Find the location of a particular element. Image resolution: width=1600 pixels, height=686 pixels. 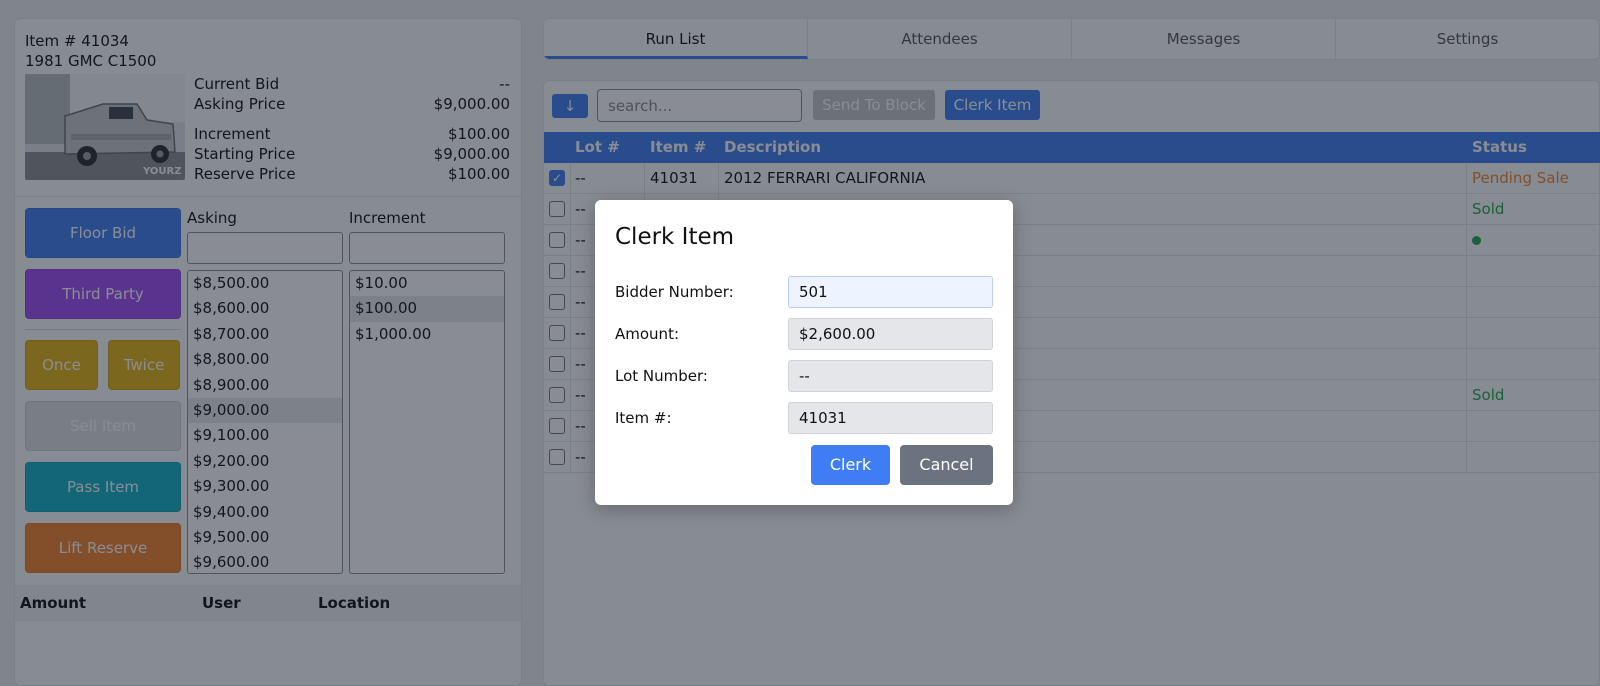

dialog-title: Clerk Item is located at coordinates (675, 237).